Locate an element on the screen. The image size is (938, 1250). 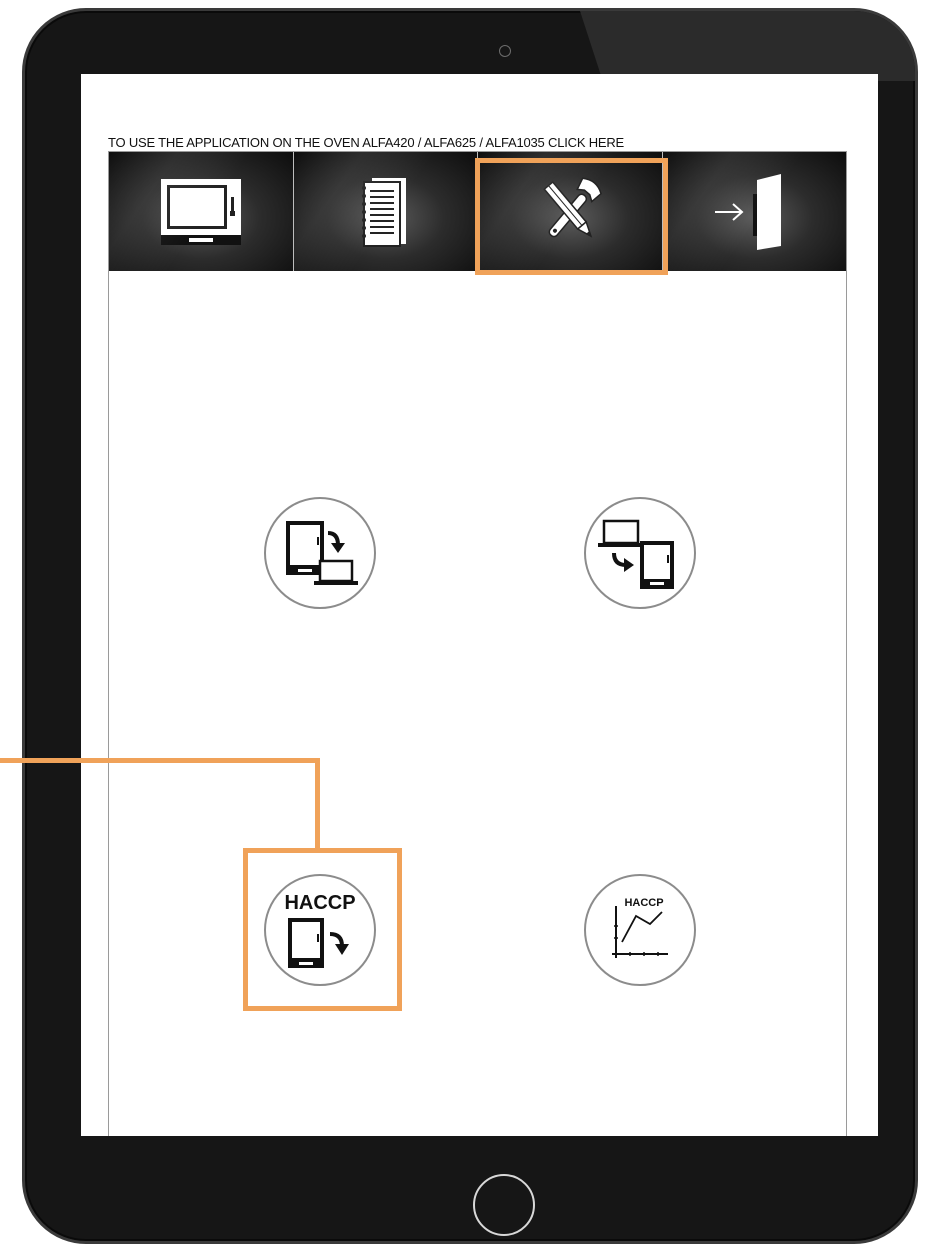
oven-icon is located at coordinates (200, 211).